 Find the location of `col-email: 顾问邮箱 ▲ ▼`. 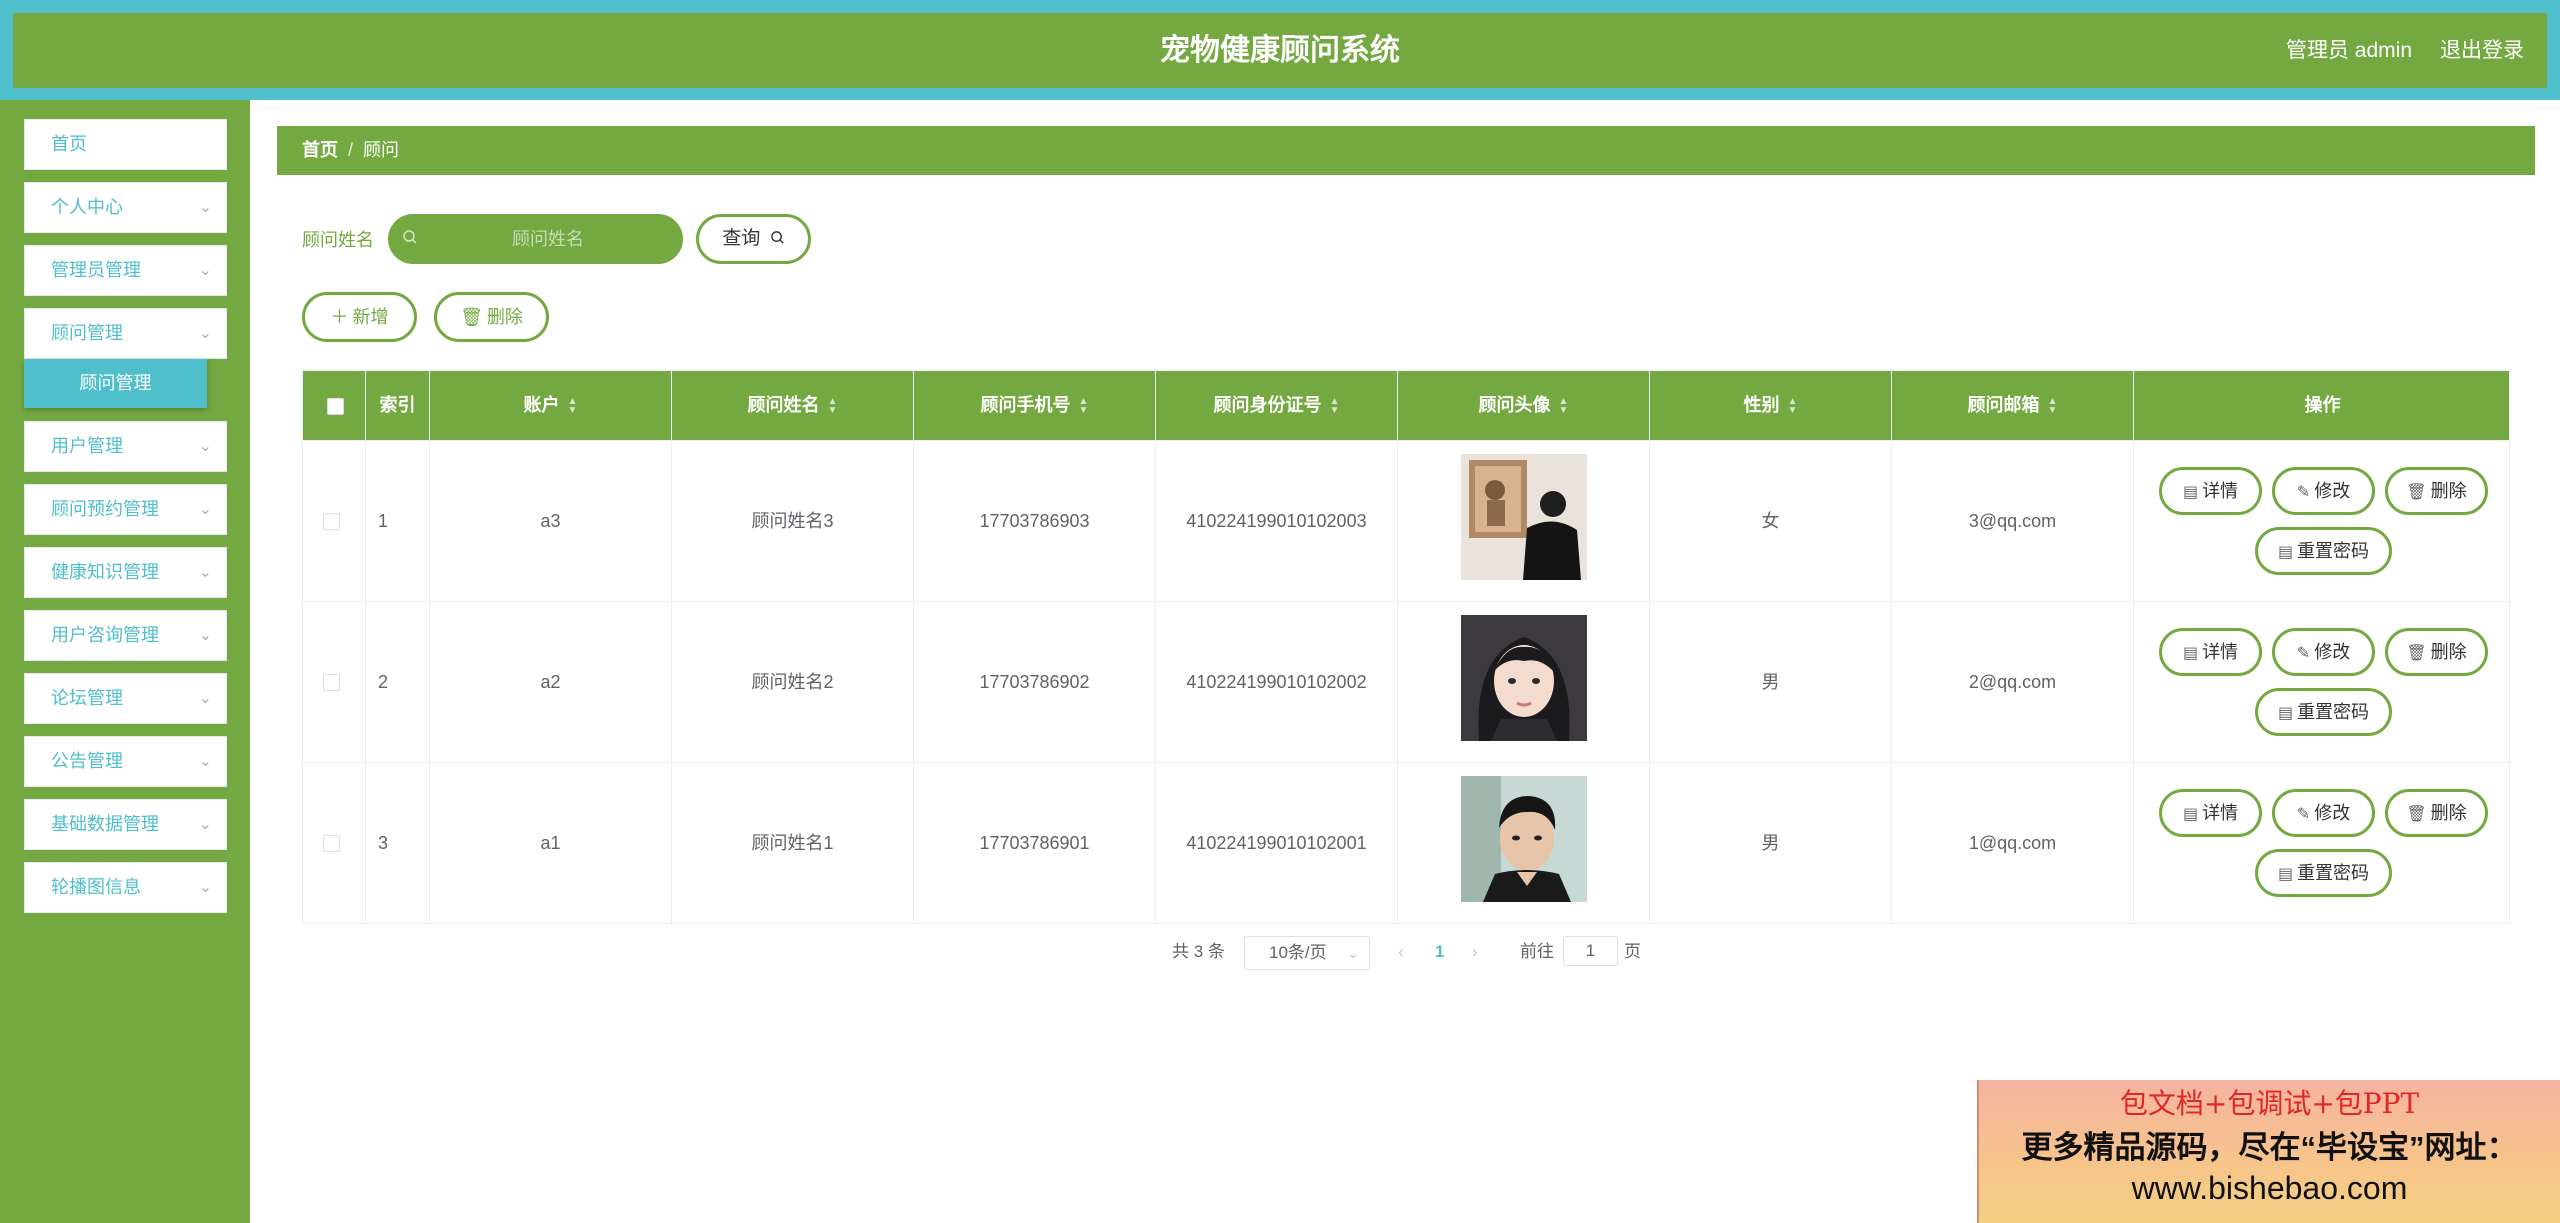

col-email: 顾问邮箱 ▲ ▼ is located at coordinates (2013, 405).